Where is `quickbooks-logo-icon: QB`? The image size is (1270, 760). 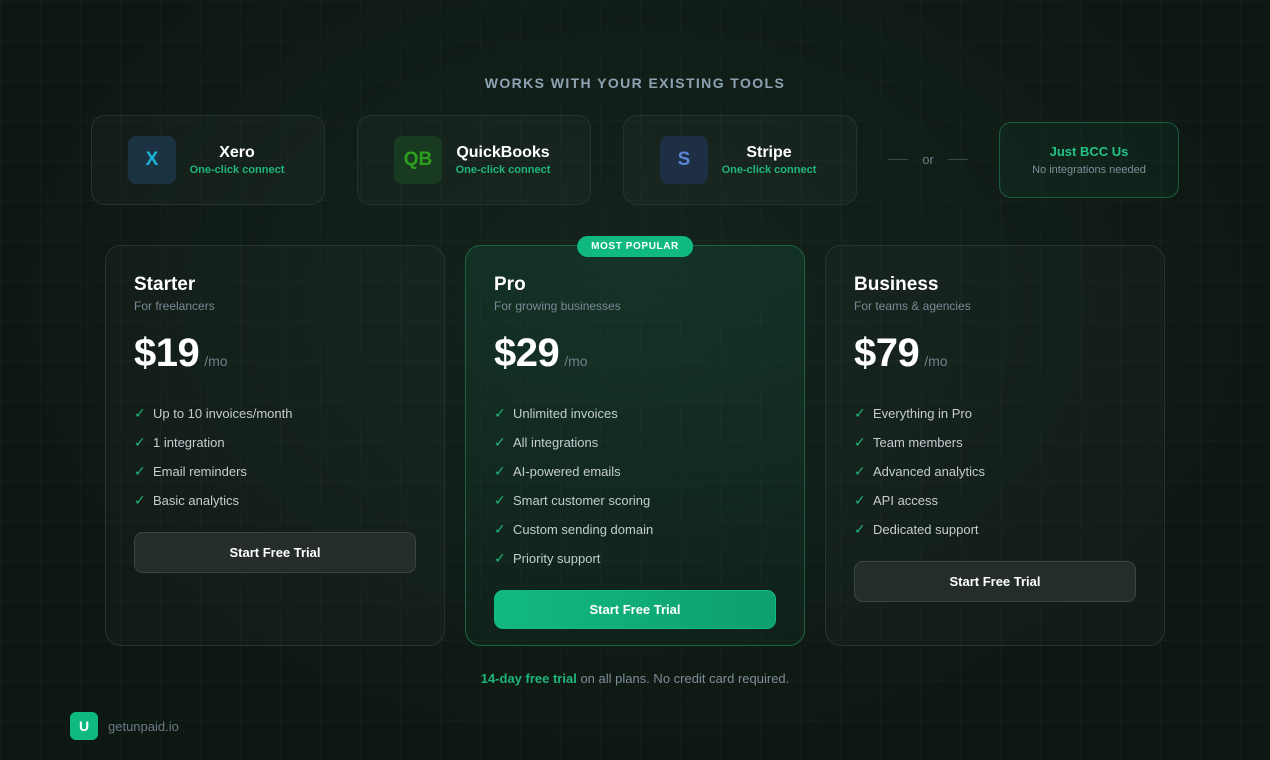
quickbooks-logo-icon: QB is located at coordinates (418, 160).